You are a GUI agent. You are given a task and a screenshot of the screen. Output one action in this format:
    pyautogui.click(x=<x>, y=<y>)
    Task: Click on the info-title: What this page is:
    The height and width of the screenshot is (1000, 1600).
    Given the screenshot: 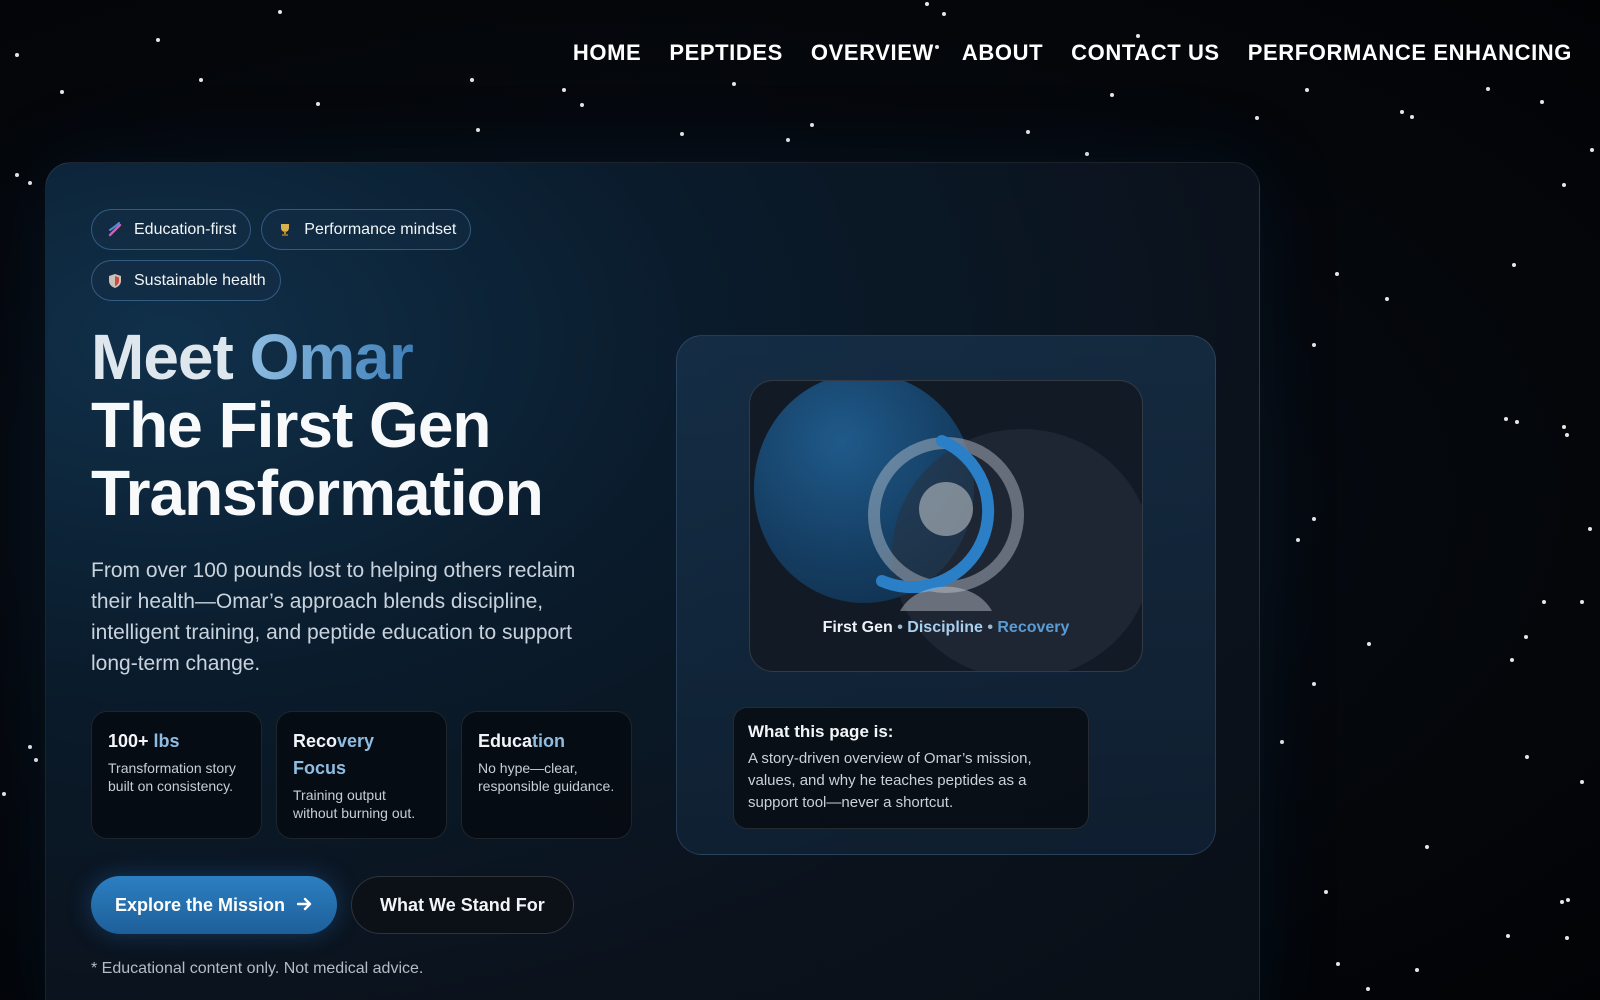 What is the action you would take?
    pyautogui.click(x=821, y=731)
    